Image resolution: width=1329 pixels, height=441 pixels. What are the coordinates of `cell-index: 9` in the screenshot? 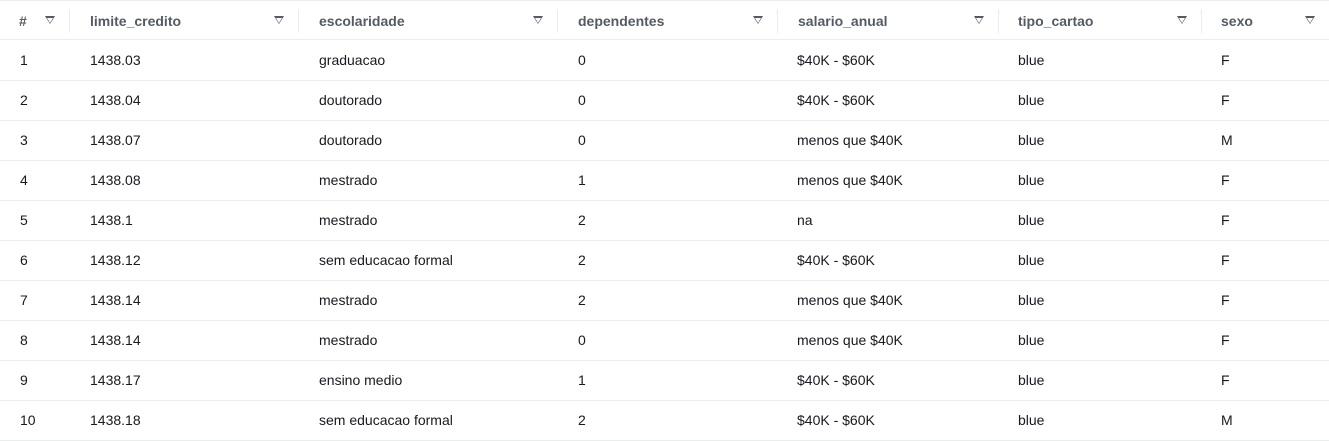 It's located at (24, 380).